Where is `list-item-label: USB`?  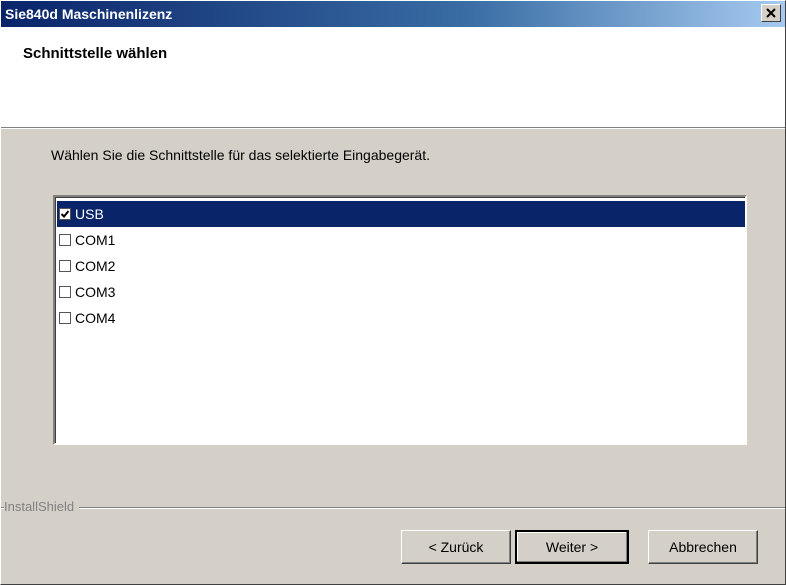
list-item-label: USB is located at coordinates (89, 214).